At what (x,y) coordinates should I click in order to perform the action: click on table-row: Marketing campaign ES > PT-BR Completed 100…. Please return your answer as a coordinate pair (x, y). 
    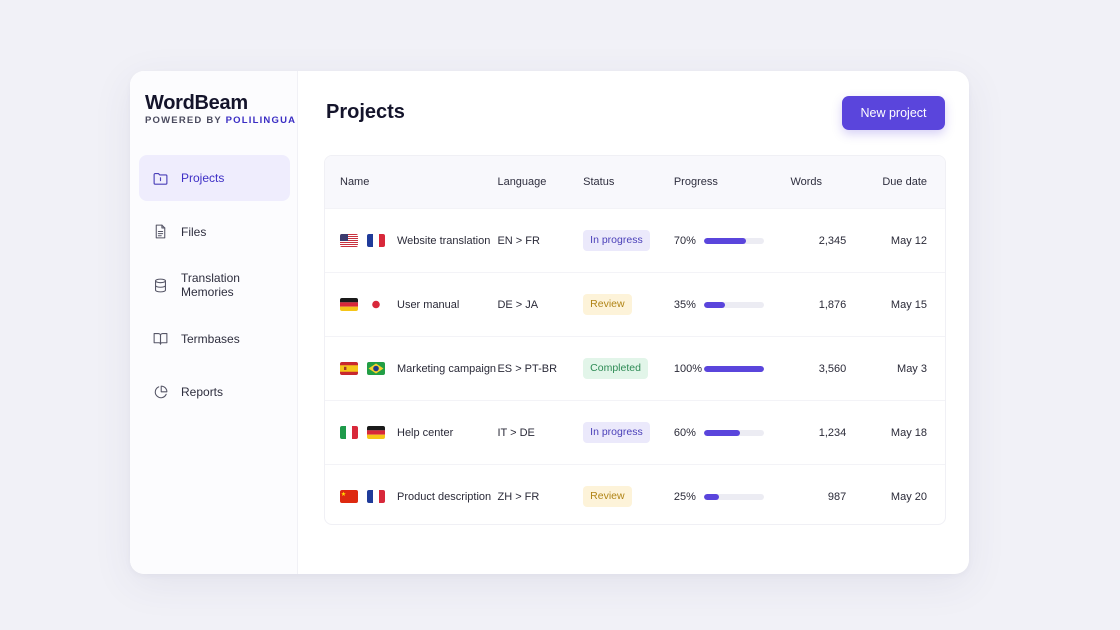
    Looking at the image, I should click on (635, 368).